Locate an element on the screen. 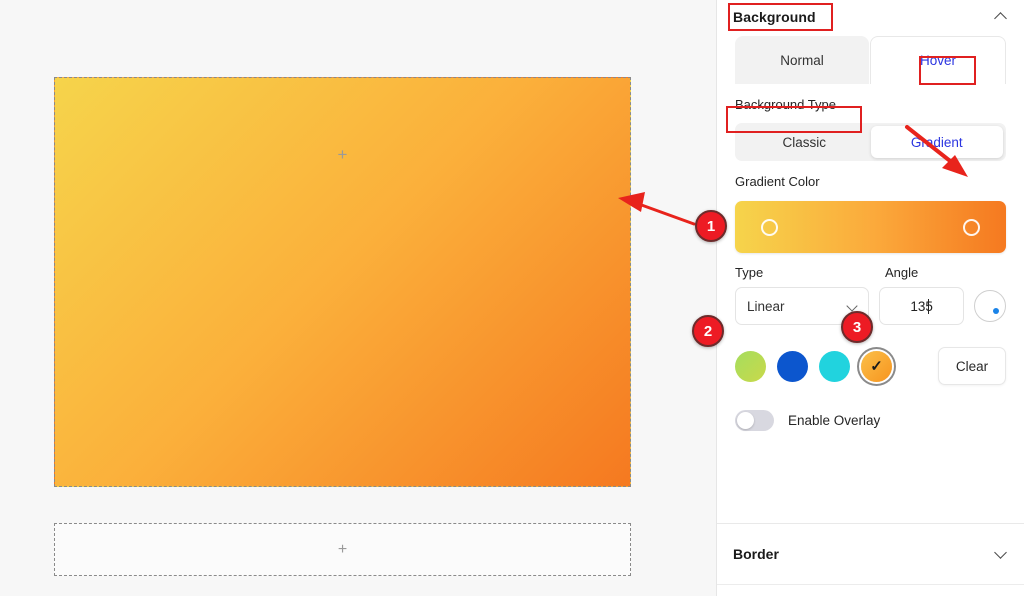  callout-badge-3: 3 is located at coordinates (857, 327).